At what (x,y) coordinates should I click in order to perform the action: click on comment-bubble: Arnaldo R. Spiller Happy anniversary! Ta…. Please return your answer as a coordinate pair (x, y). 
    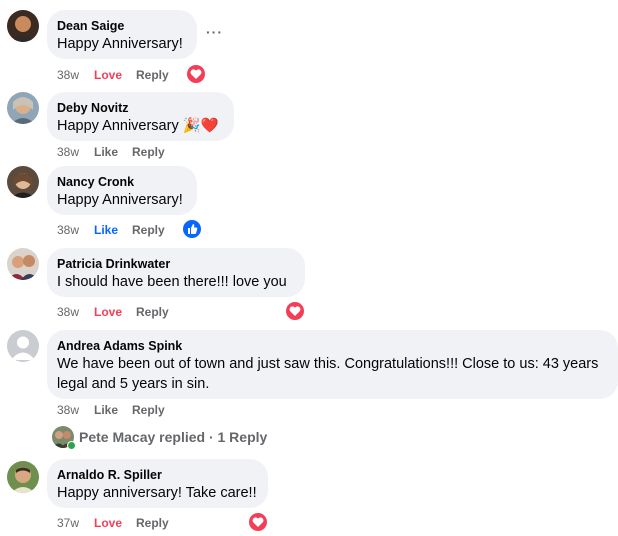
    Looking at the image, I should click on (157, 483).